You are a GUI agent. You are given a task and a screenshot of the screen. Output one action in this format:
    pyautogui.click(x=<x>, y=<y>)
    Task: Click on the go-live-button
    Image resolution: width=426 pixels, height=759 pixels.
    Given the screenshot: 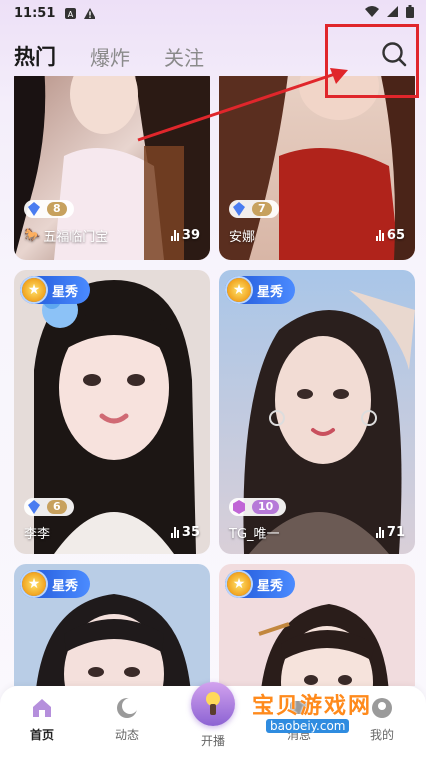 What is the action you would take?
    pyautogui.click(x=213, y=704)
    